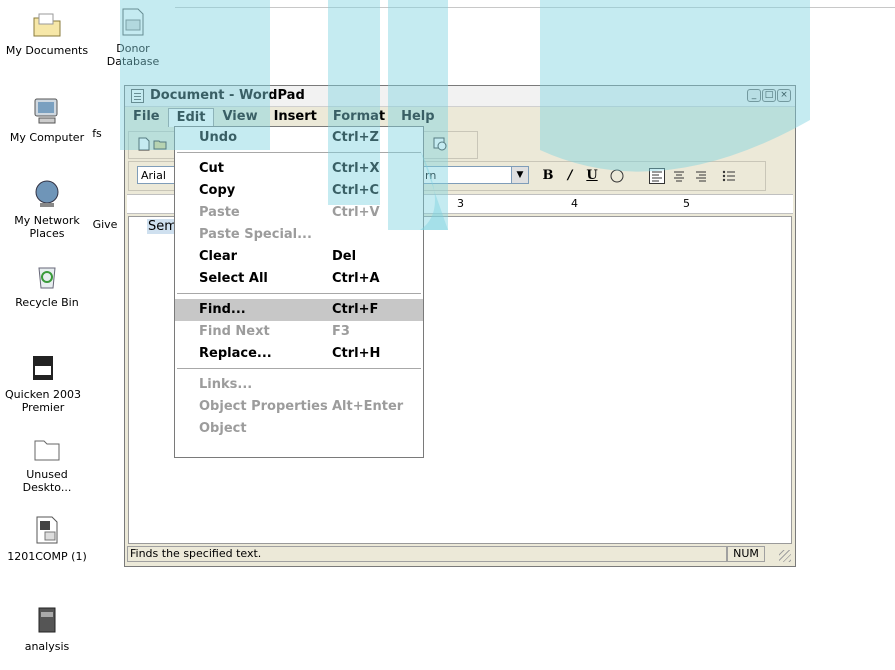 The height and width of the screenshot is (670, 895). Describe the element at coordinates (356, 190) in the screenshot. I see `menu-item-shortcut: Ctrl+C` at that location.